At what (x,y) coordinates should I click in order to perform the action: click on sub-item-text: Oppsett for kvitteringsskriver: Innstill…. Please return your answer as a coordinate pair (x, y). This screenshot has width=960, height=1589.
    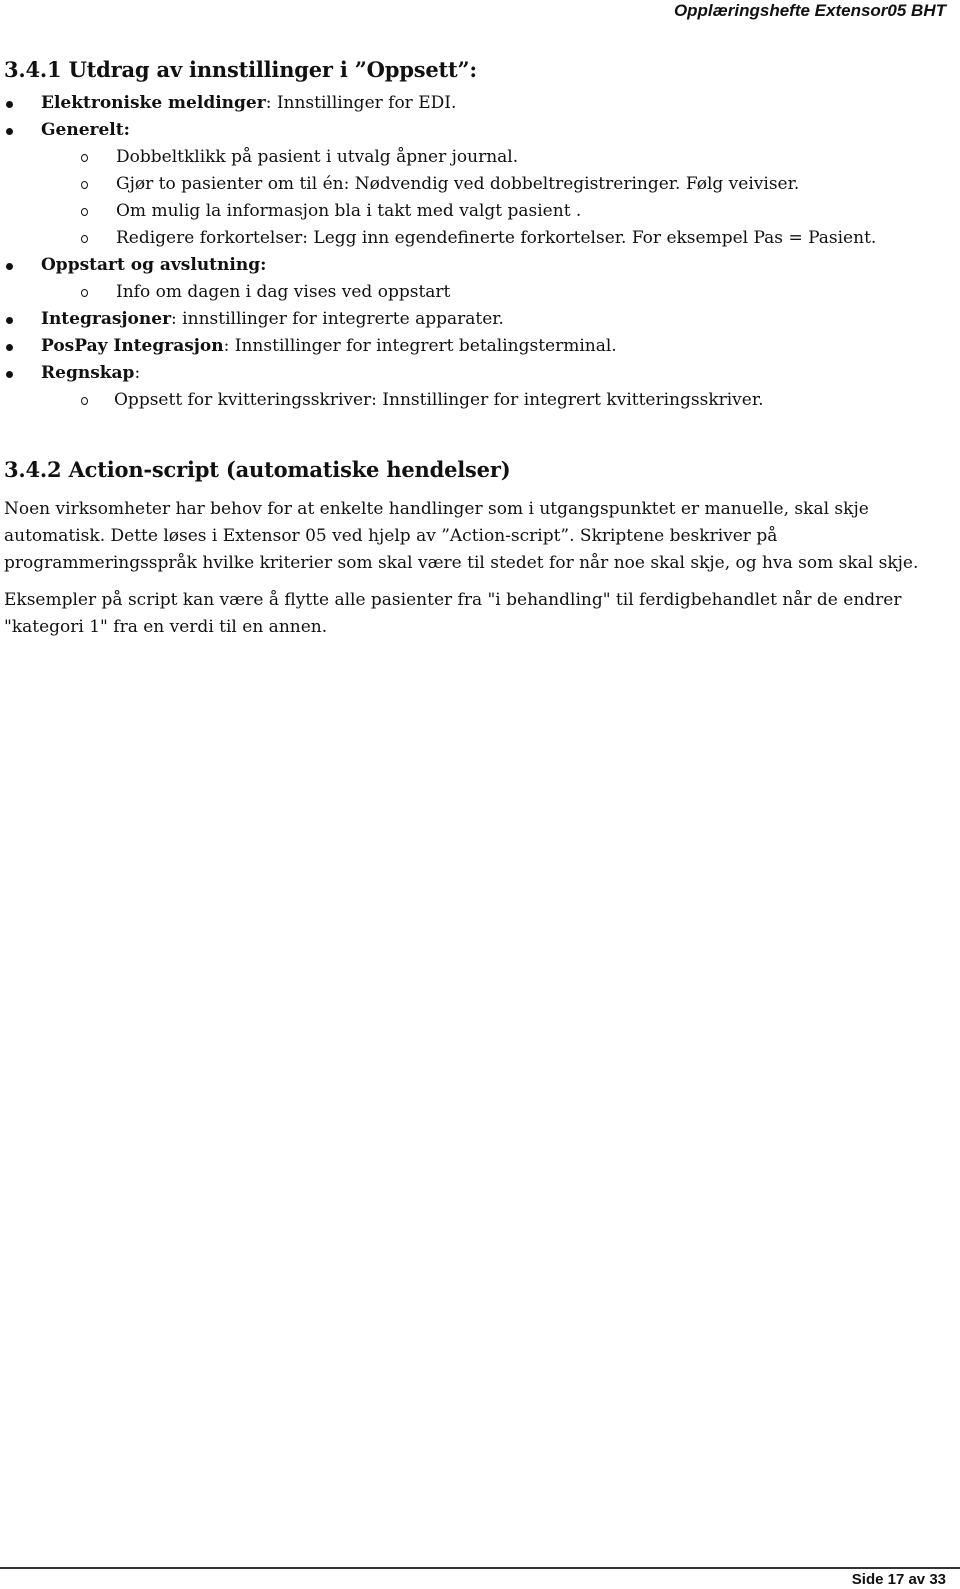
    Looking at the image, I should click on (439, 400).